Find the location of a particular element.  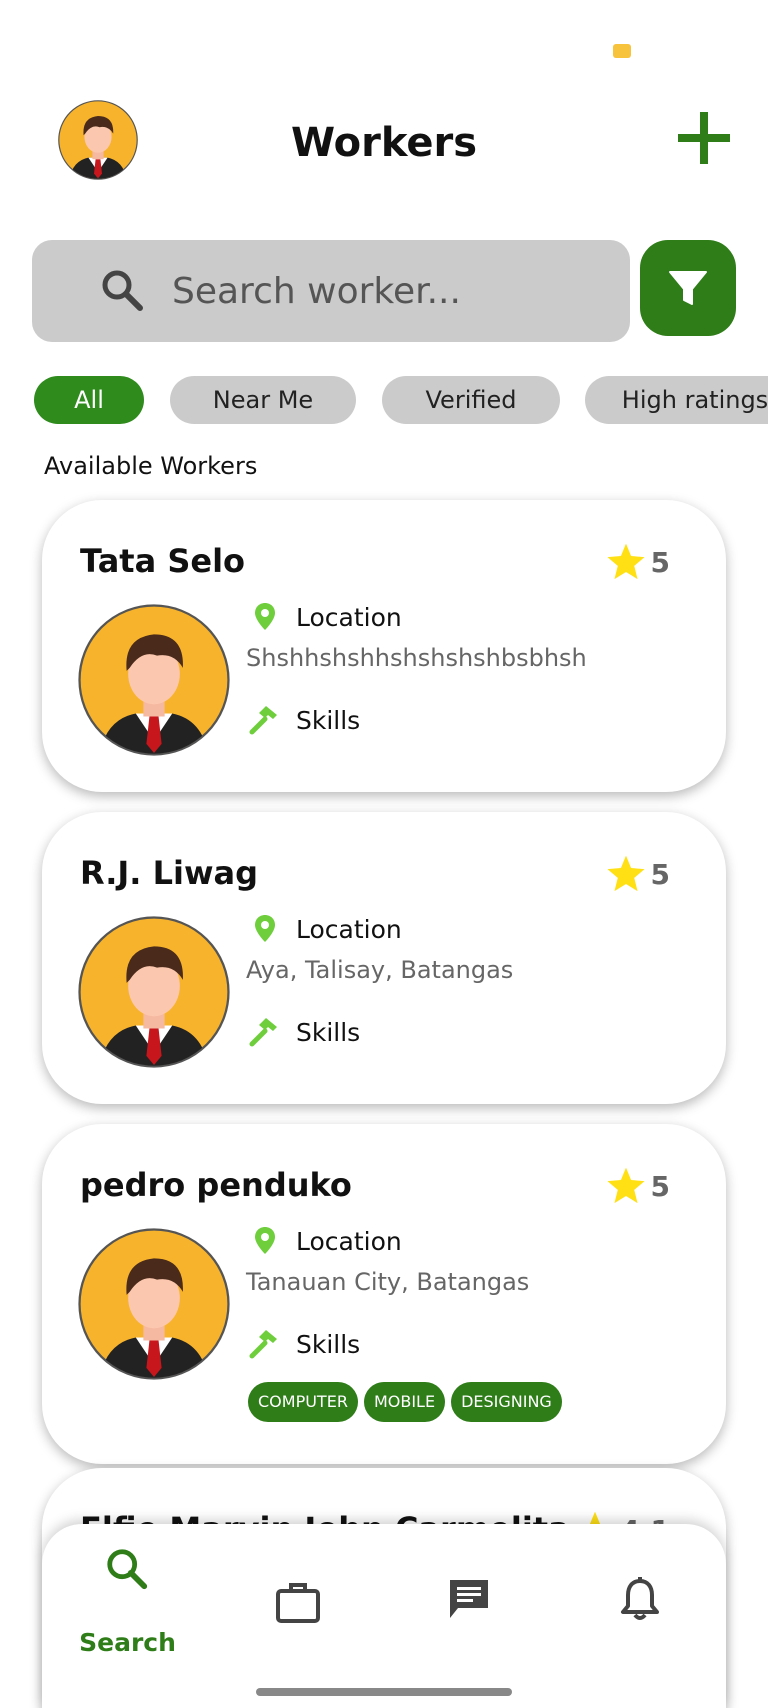

section-label: Available Workers is located at coordinates (151, 466).